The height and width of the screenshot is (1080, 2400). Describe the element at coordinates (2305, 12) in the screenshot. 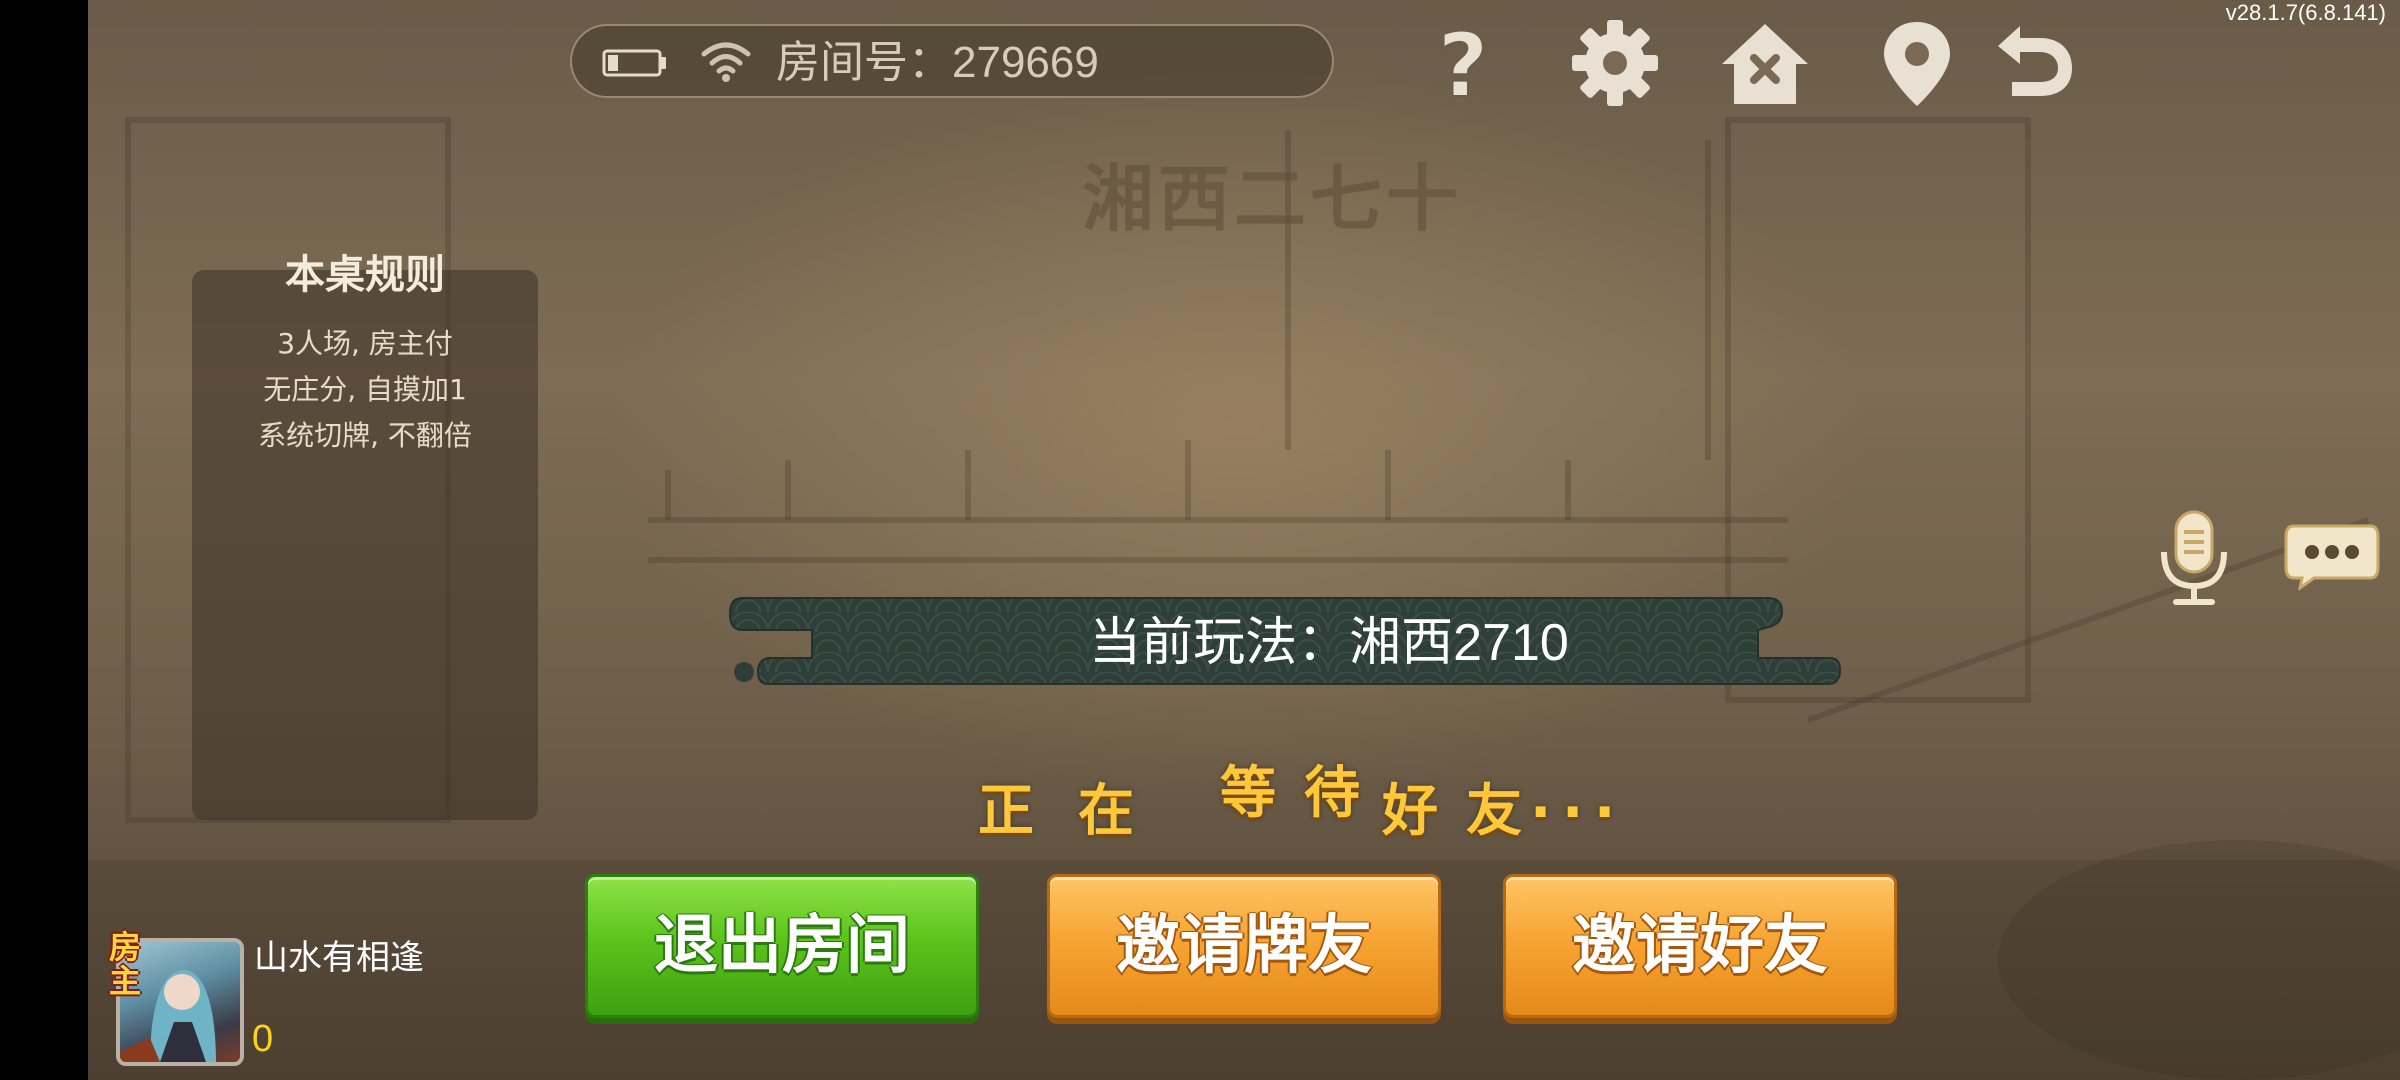

I see `version-label: v28.1.7(6.8.141)` at that location.